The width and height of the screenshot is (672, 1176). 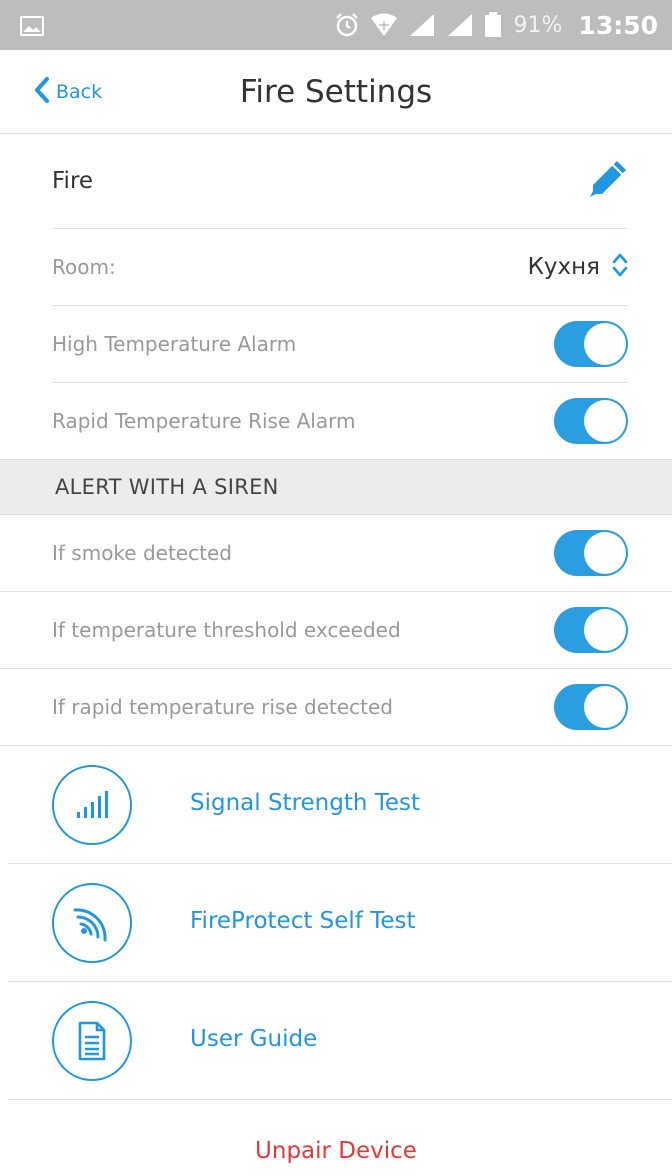 What do you see at coordinates (79, 92) in the screenshot?
I see `back-label: Back` at bounding box center [79, 92].